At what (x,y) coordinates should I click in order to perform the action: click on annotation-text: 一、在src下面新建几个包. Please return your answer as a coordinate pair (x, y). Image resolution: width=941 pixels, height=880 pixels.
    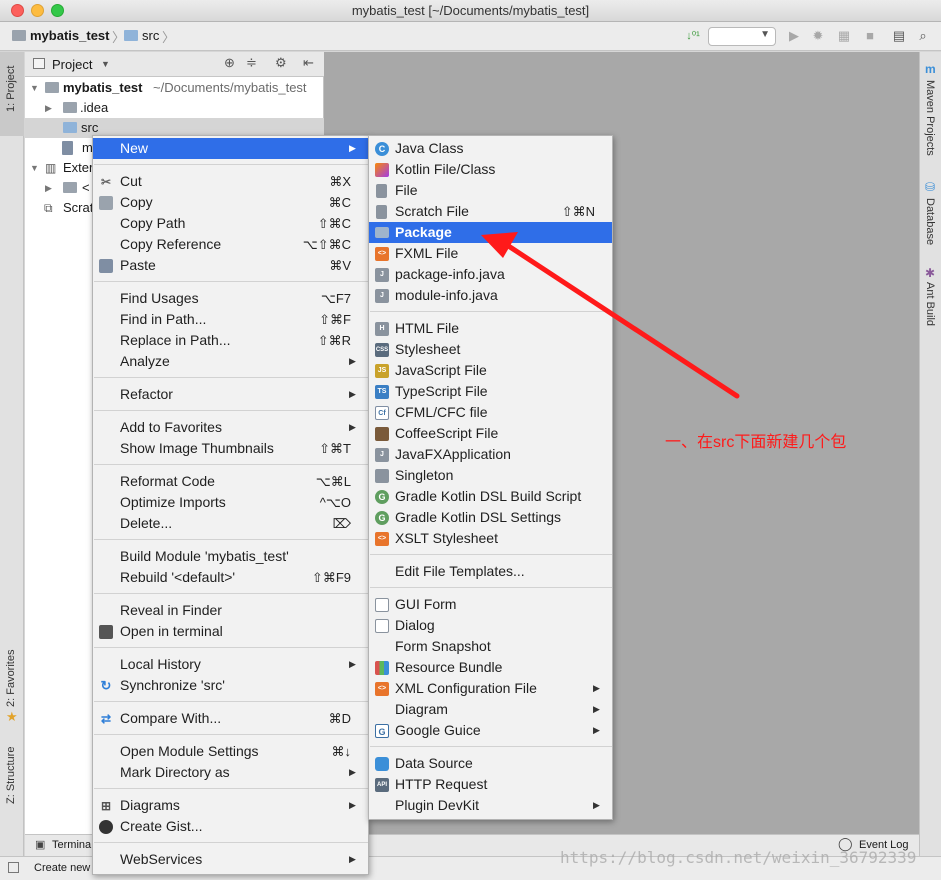
    Looking at the image, I should click on (756, 442).